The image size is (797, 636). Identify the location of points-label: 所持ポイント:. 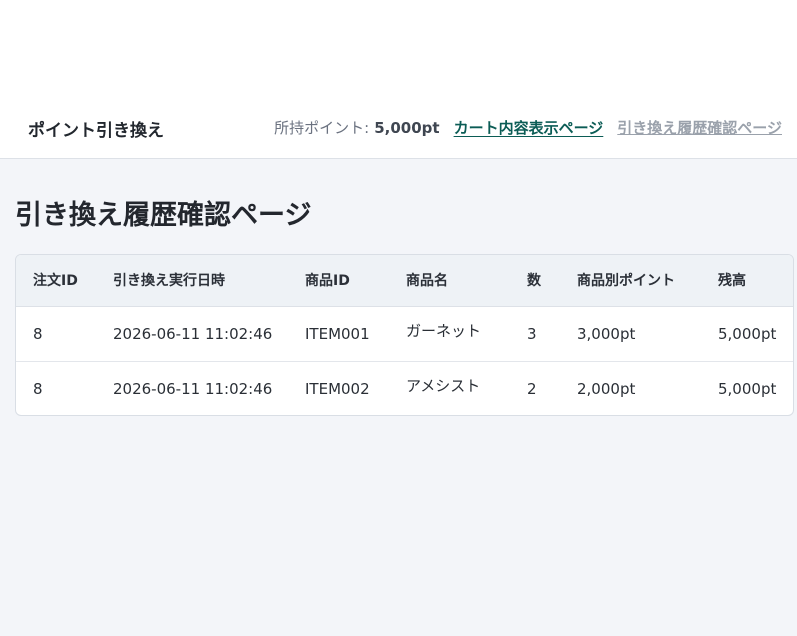
(322, 128).